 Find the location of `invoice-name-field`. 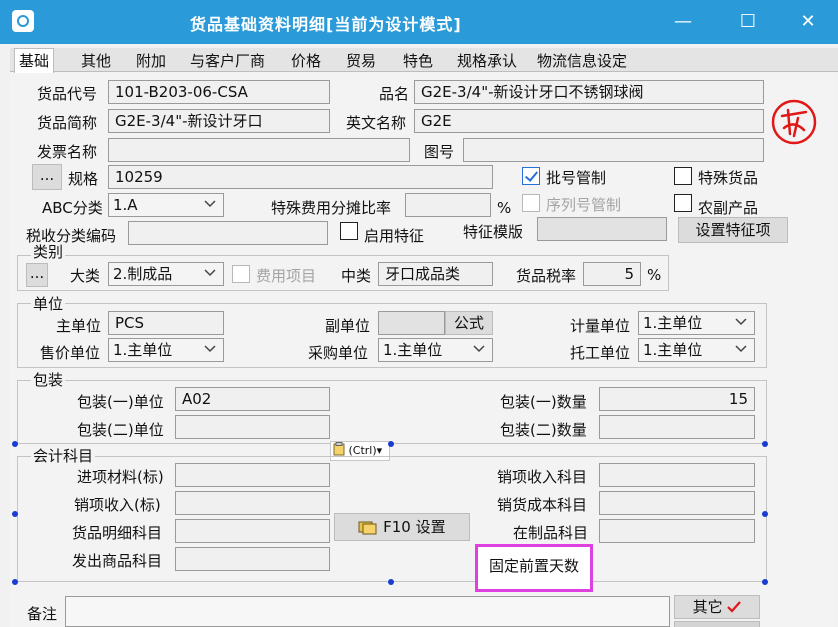

invoice-name-field is located at coordinates (259, 150).